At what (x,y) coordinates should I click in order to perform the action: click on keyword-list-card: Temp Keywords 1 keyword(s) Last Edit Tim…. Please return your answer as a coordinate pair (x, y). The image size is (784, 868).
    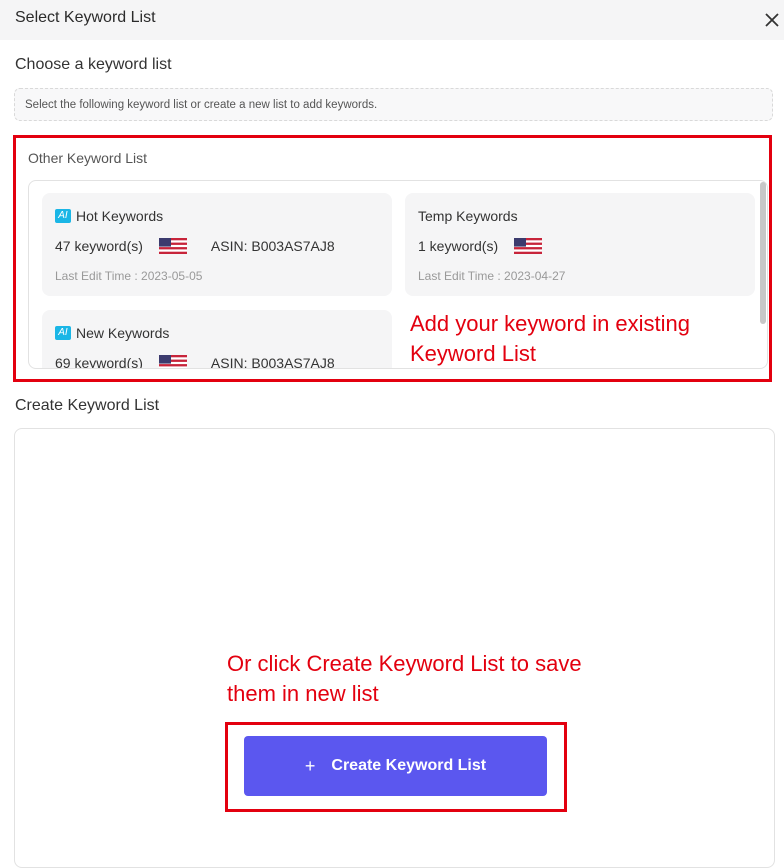
    Looking at the image, I should click on (580, 244).